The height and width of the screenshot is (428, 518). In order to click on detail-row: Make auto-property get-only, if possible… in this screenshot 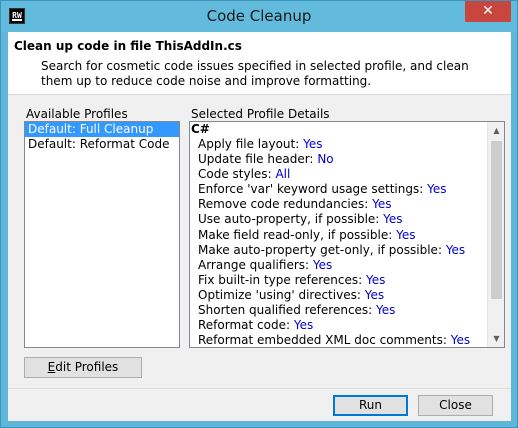, I will do `click(338, 250)`.